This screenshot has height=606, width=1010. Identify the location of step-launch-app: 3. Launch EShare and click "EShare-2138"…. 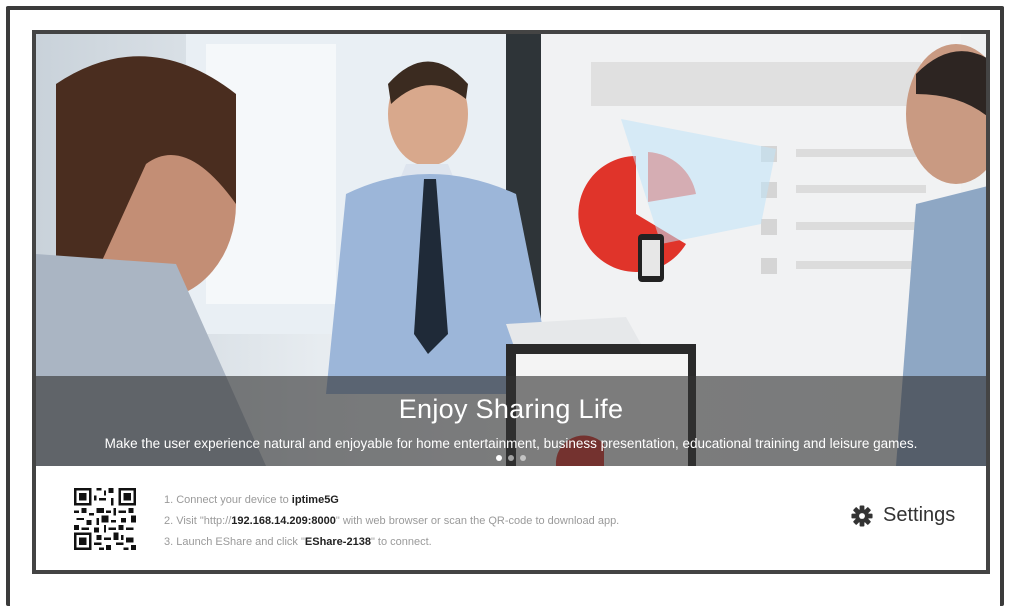
(298, 542).